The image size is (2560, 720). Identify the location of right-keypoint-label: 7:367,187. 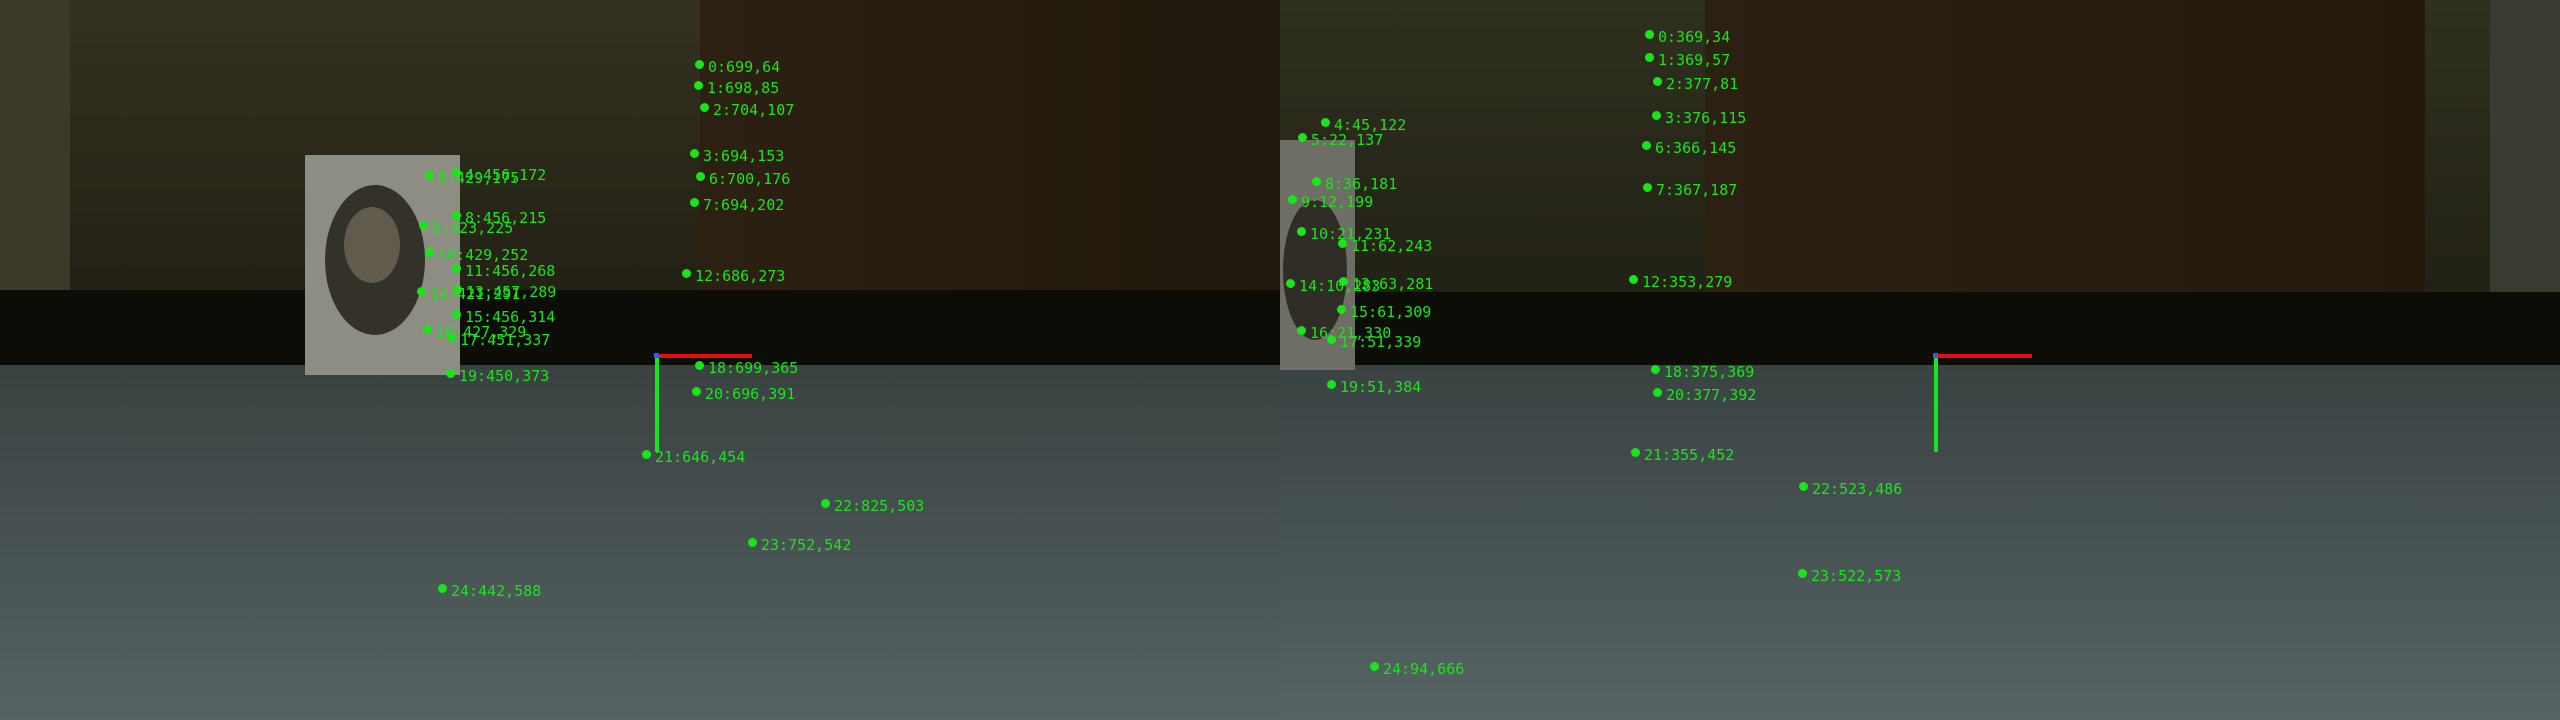
(1697, 190).